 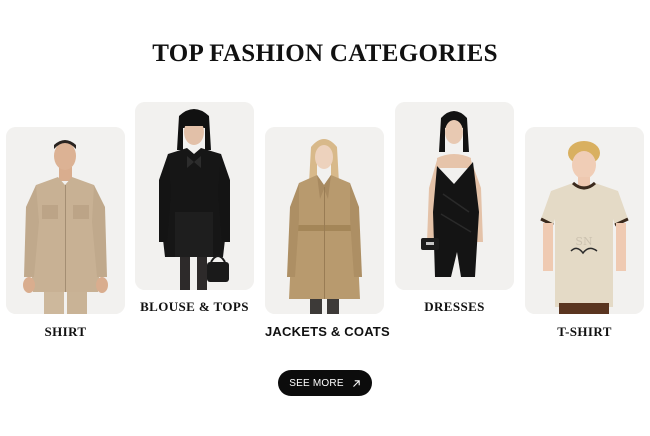 I want to click on category-card-t-shirt: SN, so click(x=584, y=220).